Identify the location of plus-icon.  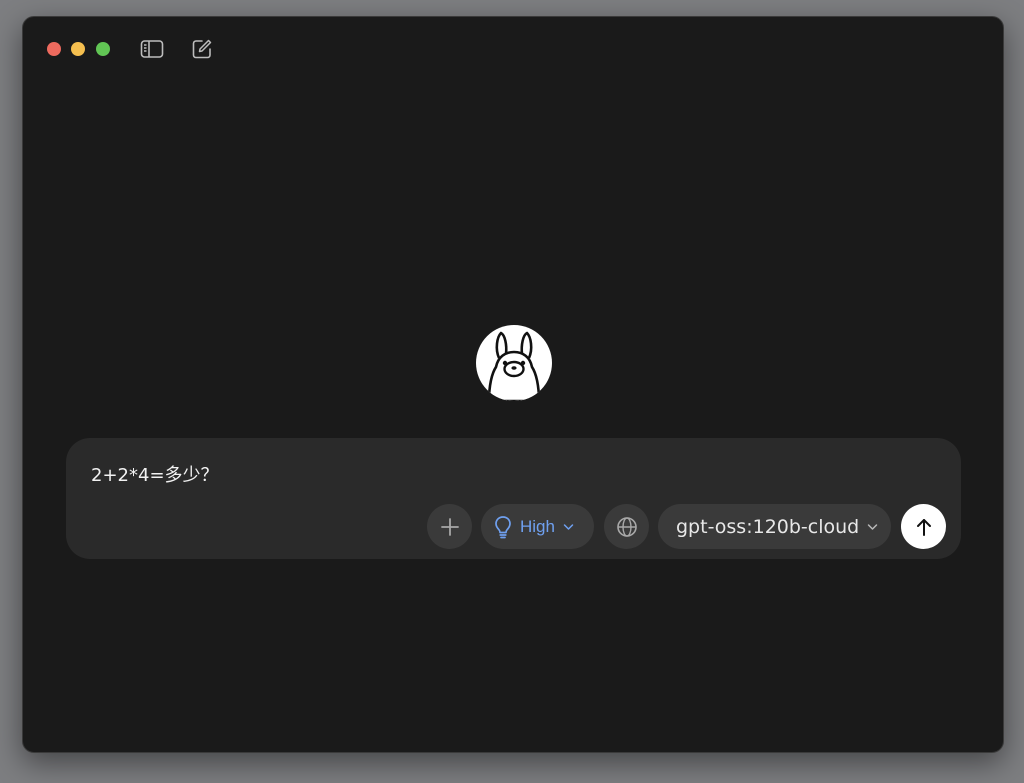
(449, 526).